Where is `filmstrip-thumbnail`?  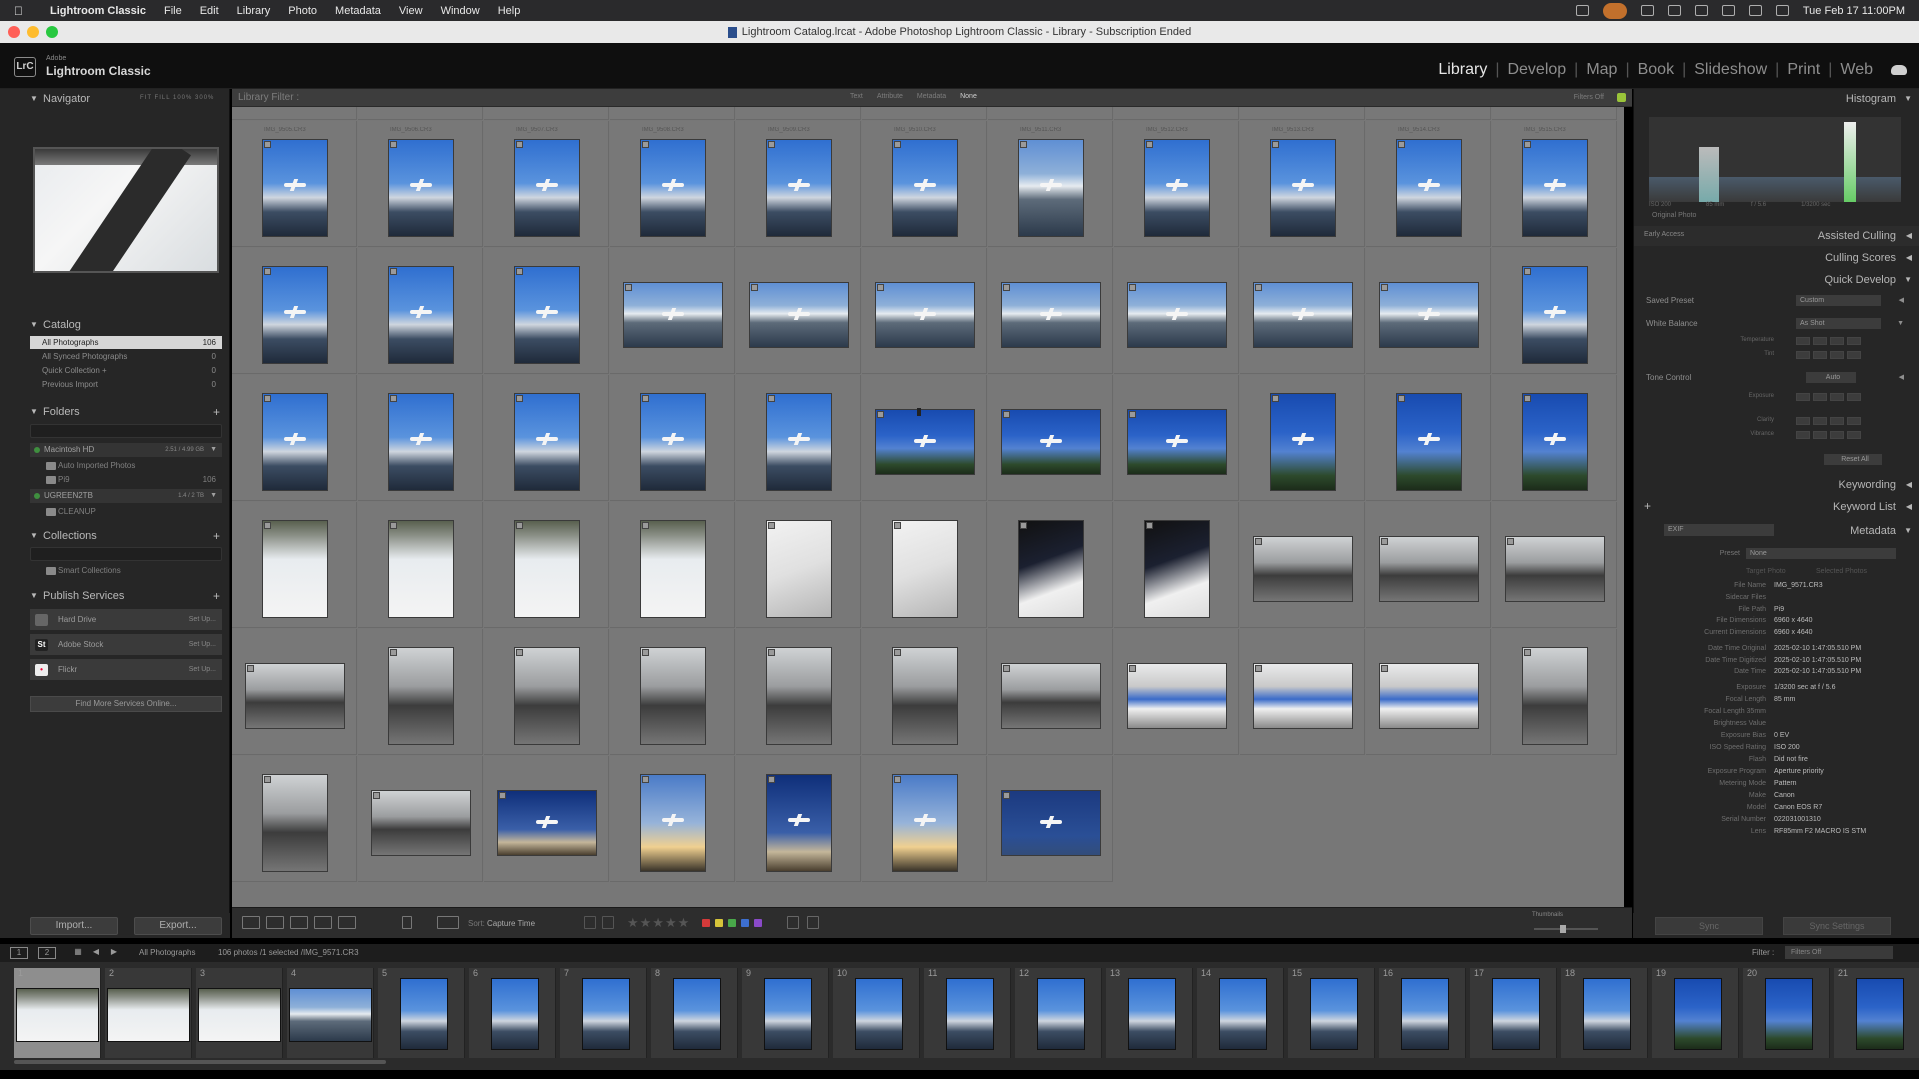
filmstrip-thumbnail is located at coordinates (1243, 1014).